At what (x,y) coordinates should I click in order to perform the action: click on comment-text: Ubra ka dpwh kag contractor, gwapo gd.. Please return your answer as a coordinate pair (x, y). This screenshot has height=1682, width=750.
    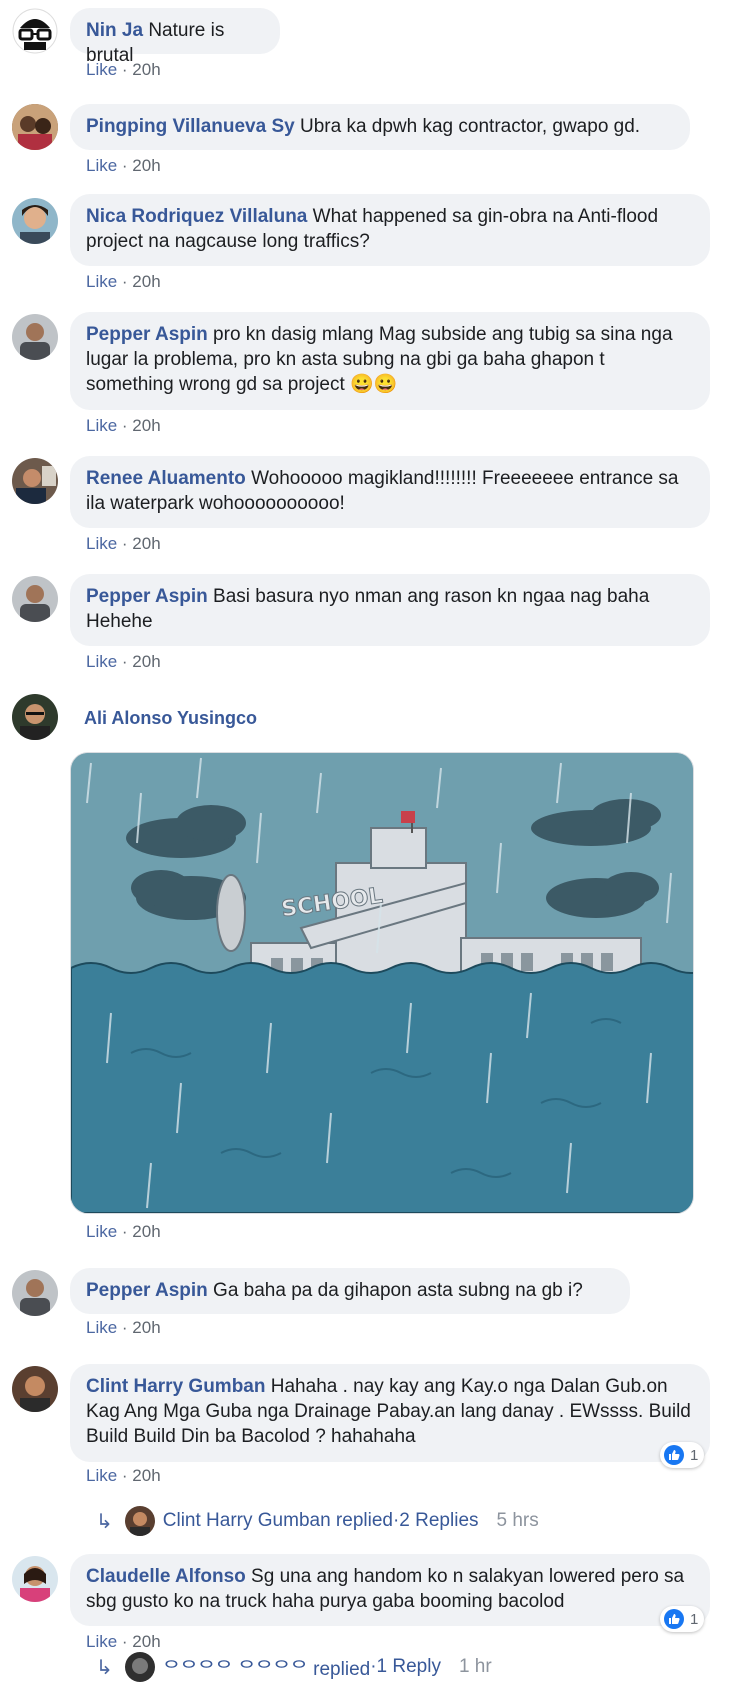
    Looking at the image, I should click on (470, 126).